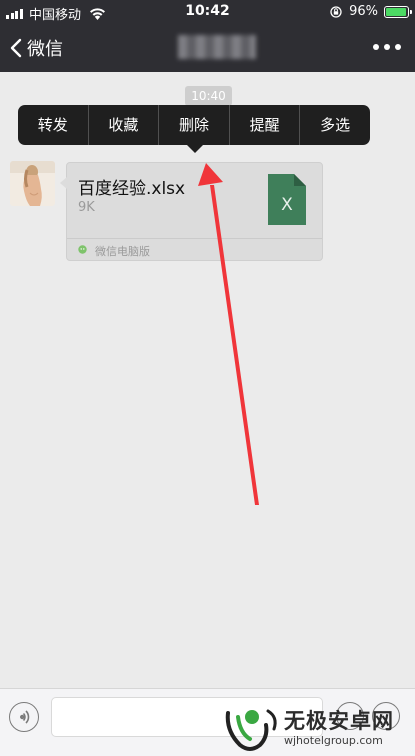 Image resolution: width=415 pixels, height=756 pixels. What do you see at coordinates (363, 11) in the screenshot?
I see `battery-percent: 96%` at bounding box center [363, 11].